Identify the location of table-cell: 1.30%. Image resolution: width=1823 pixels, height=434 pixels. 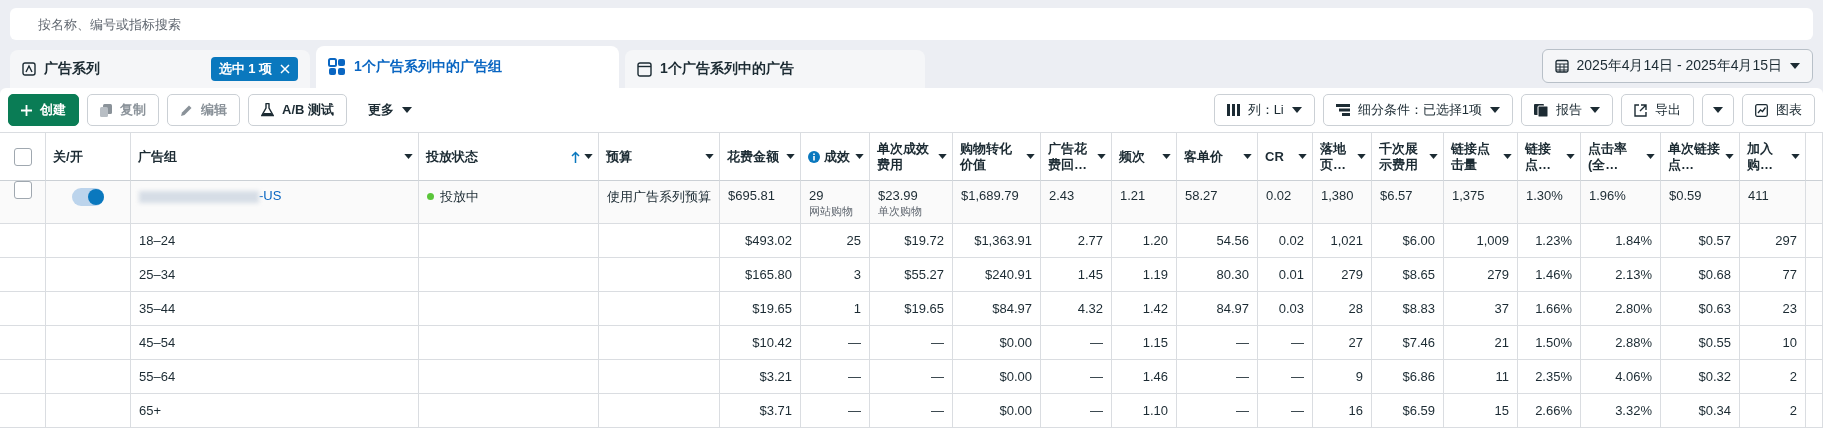
(1544, 195).